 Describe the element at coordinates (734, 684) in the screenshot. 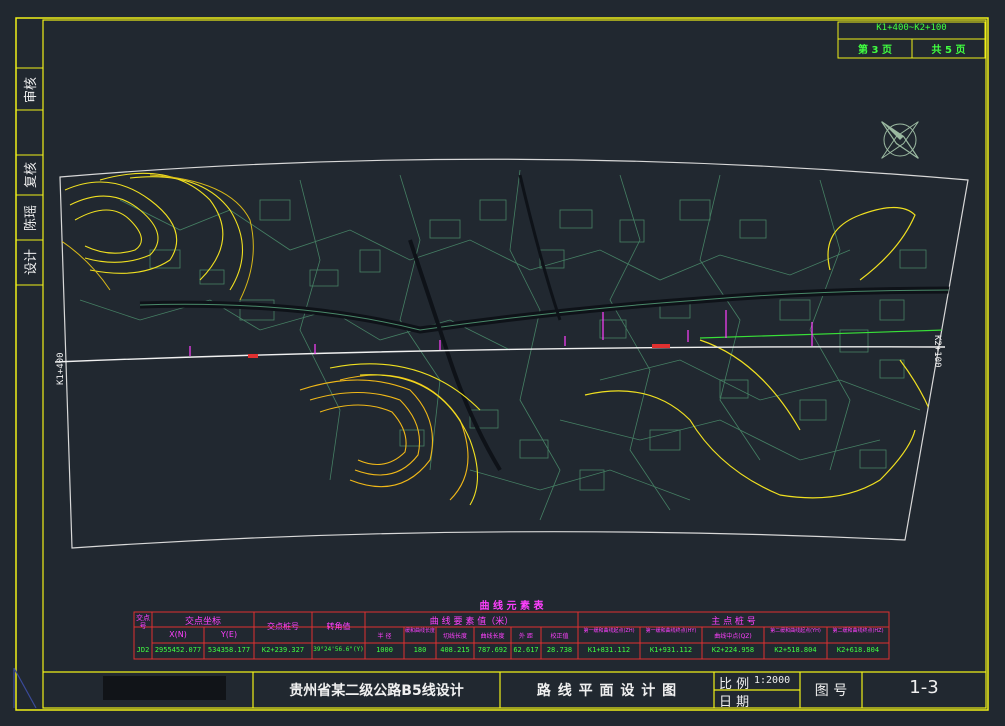

I see `scale-label: 比 例` at that location.